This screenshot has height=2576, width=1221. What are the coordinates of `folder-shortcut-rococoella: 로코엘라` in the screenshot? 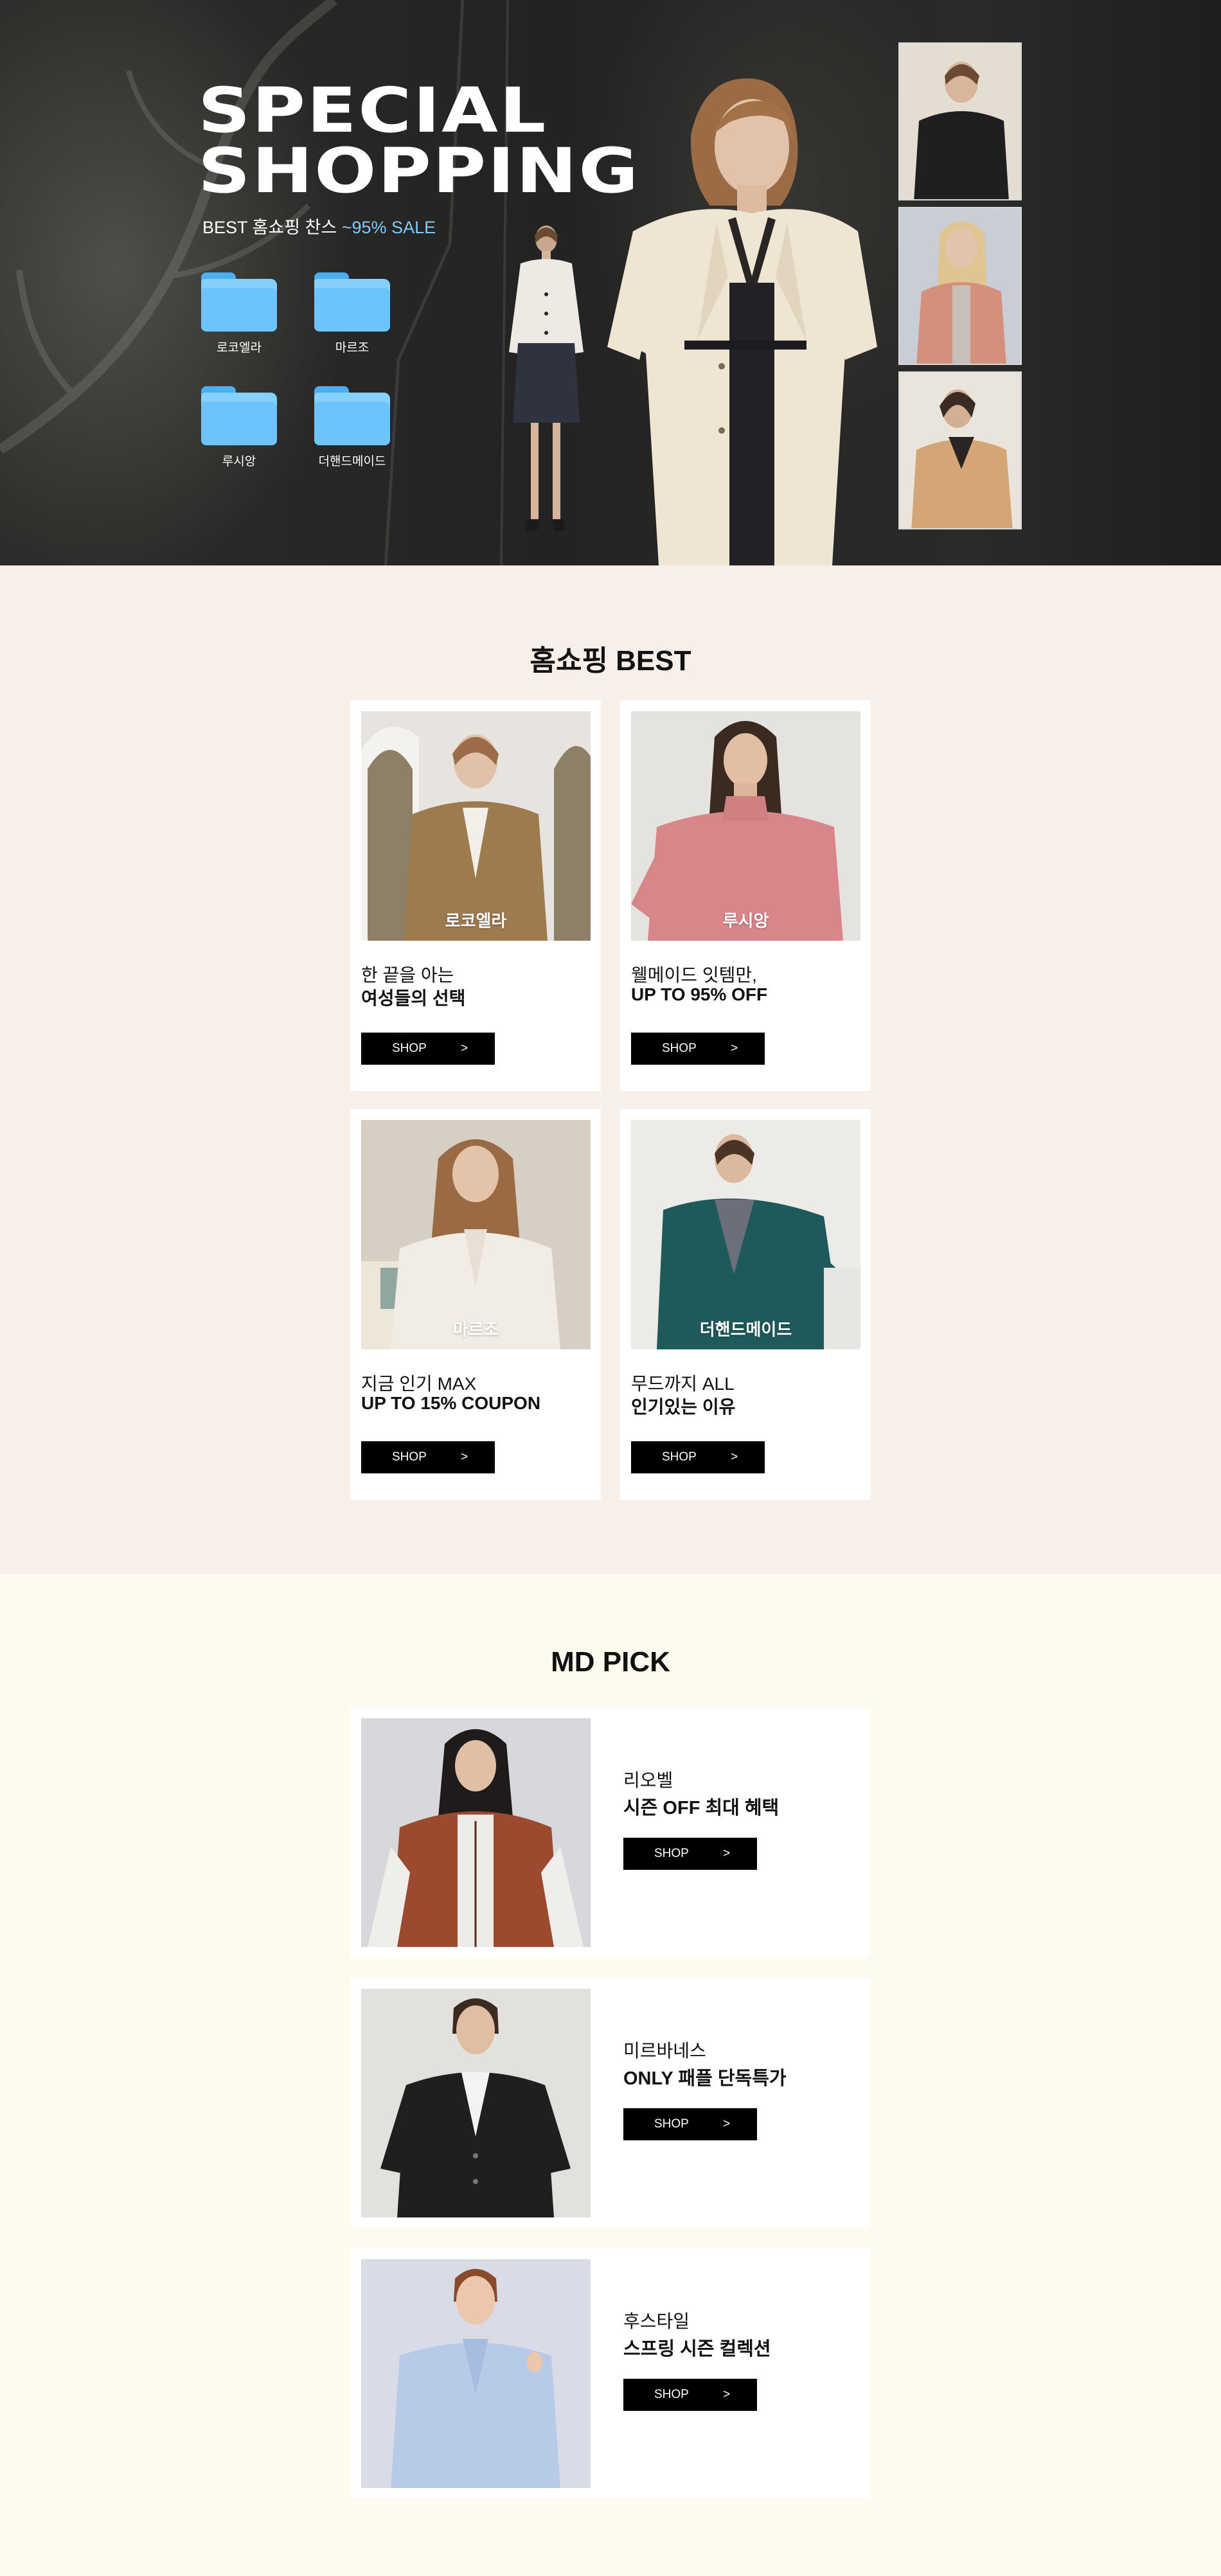 It's located at (239, 314).